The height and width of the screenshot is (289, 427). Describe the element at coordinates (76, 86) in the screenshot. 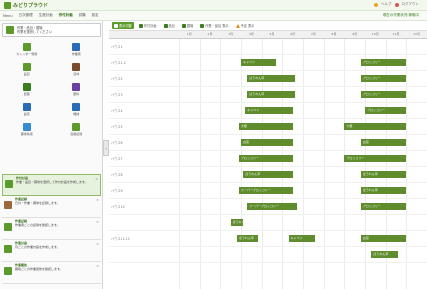

I see `fertilizer-icon` at that location.